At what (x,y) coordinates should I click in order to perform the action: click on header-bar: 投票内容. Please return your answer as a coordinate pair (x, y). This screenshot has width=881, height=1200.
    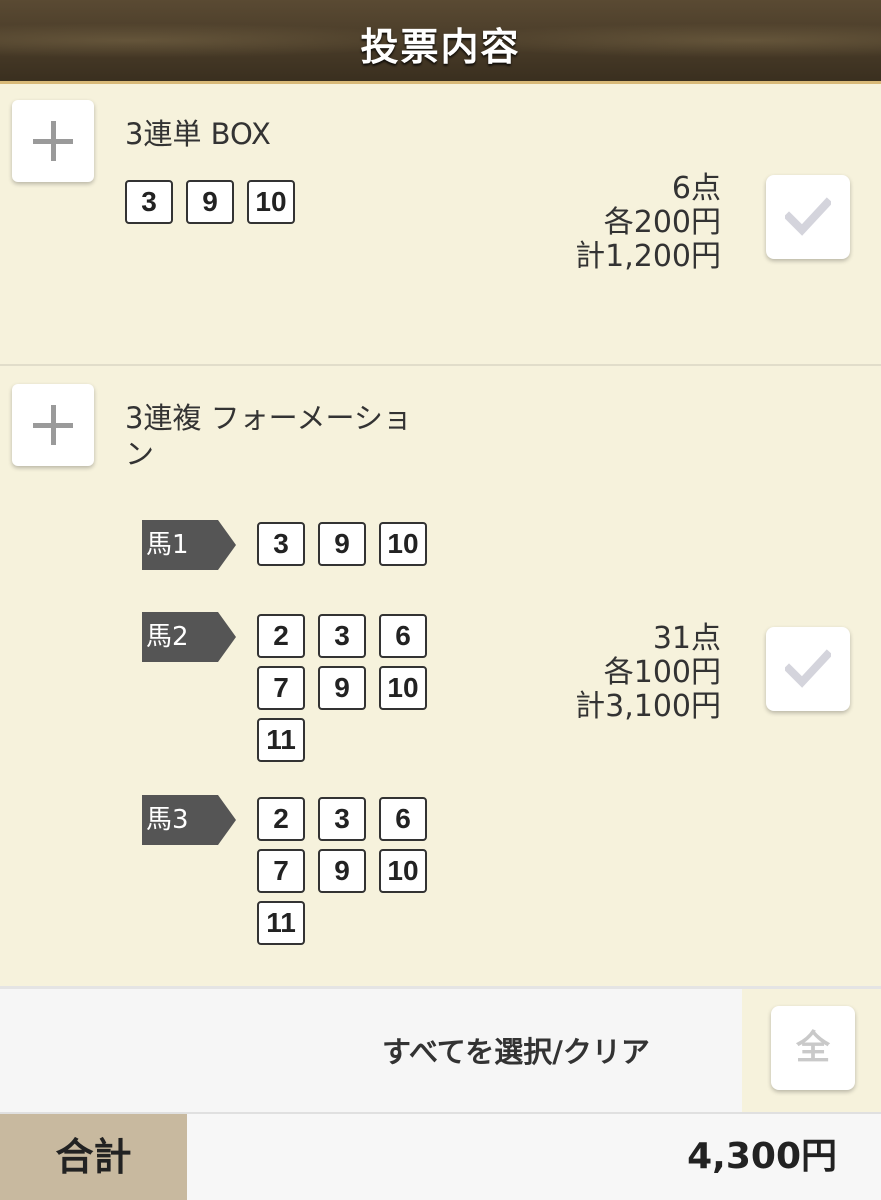
    Looking at the image, I should click on (440, 42).